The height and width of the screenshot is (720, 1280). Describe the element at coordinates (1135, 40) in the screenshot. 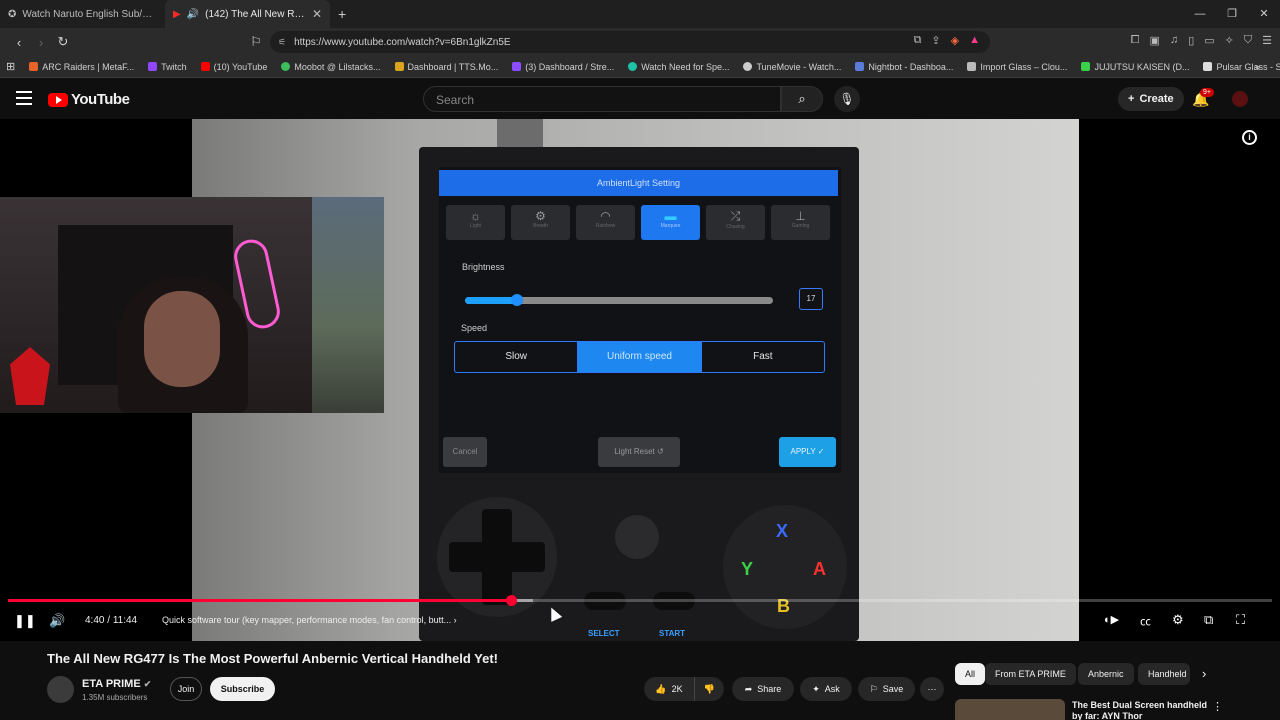

I see `extensions-icon: ⧠` at that location.